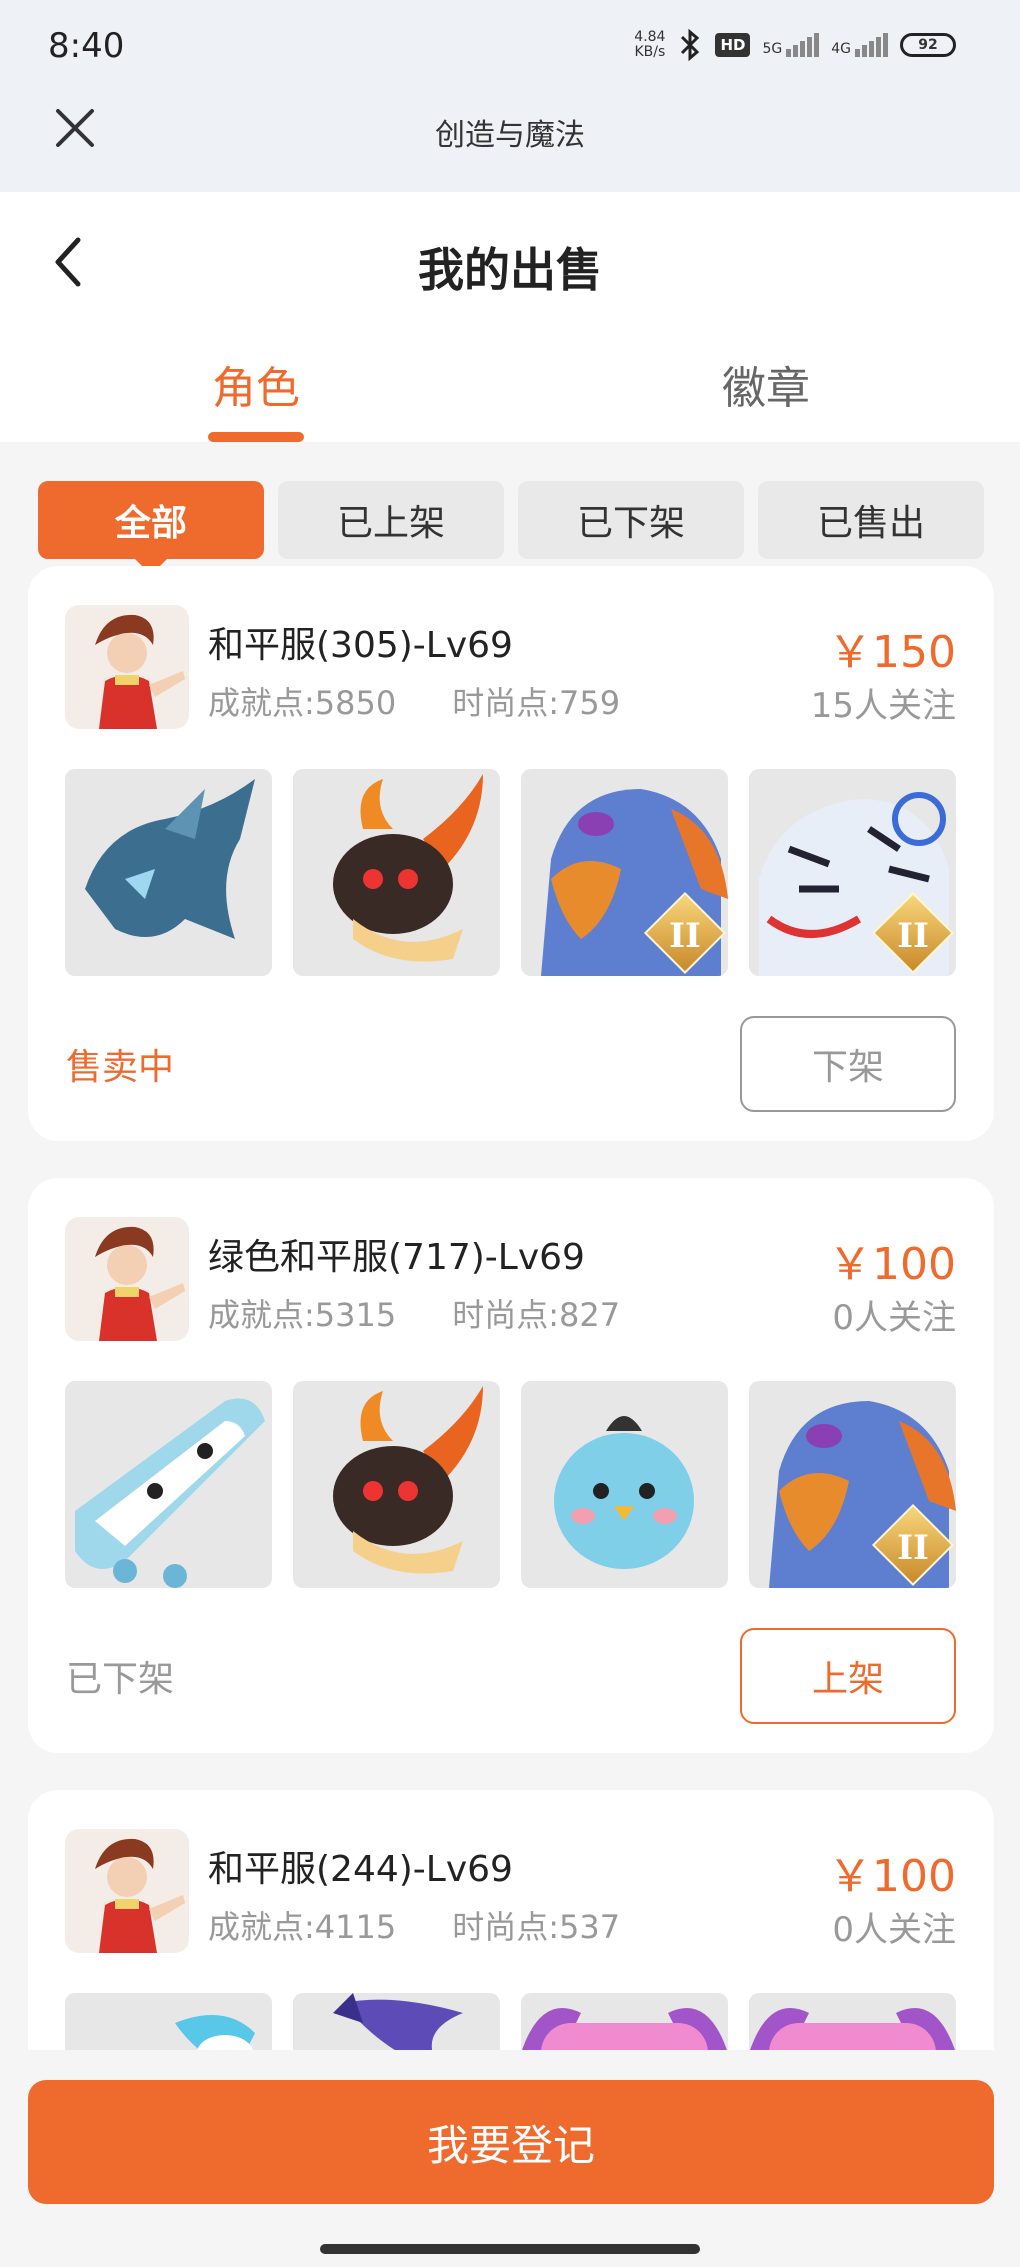  Describe the element at coordinates (414, 701) in the screenshot. I see `character-stats: 成就点:5850 时尚点:759` at that location.